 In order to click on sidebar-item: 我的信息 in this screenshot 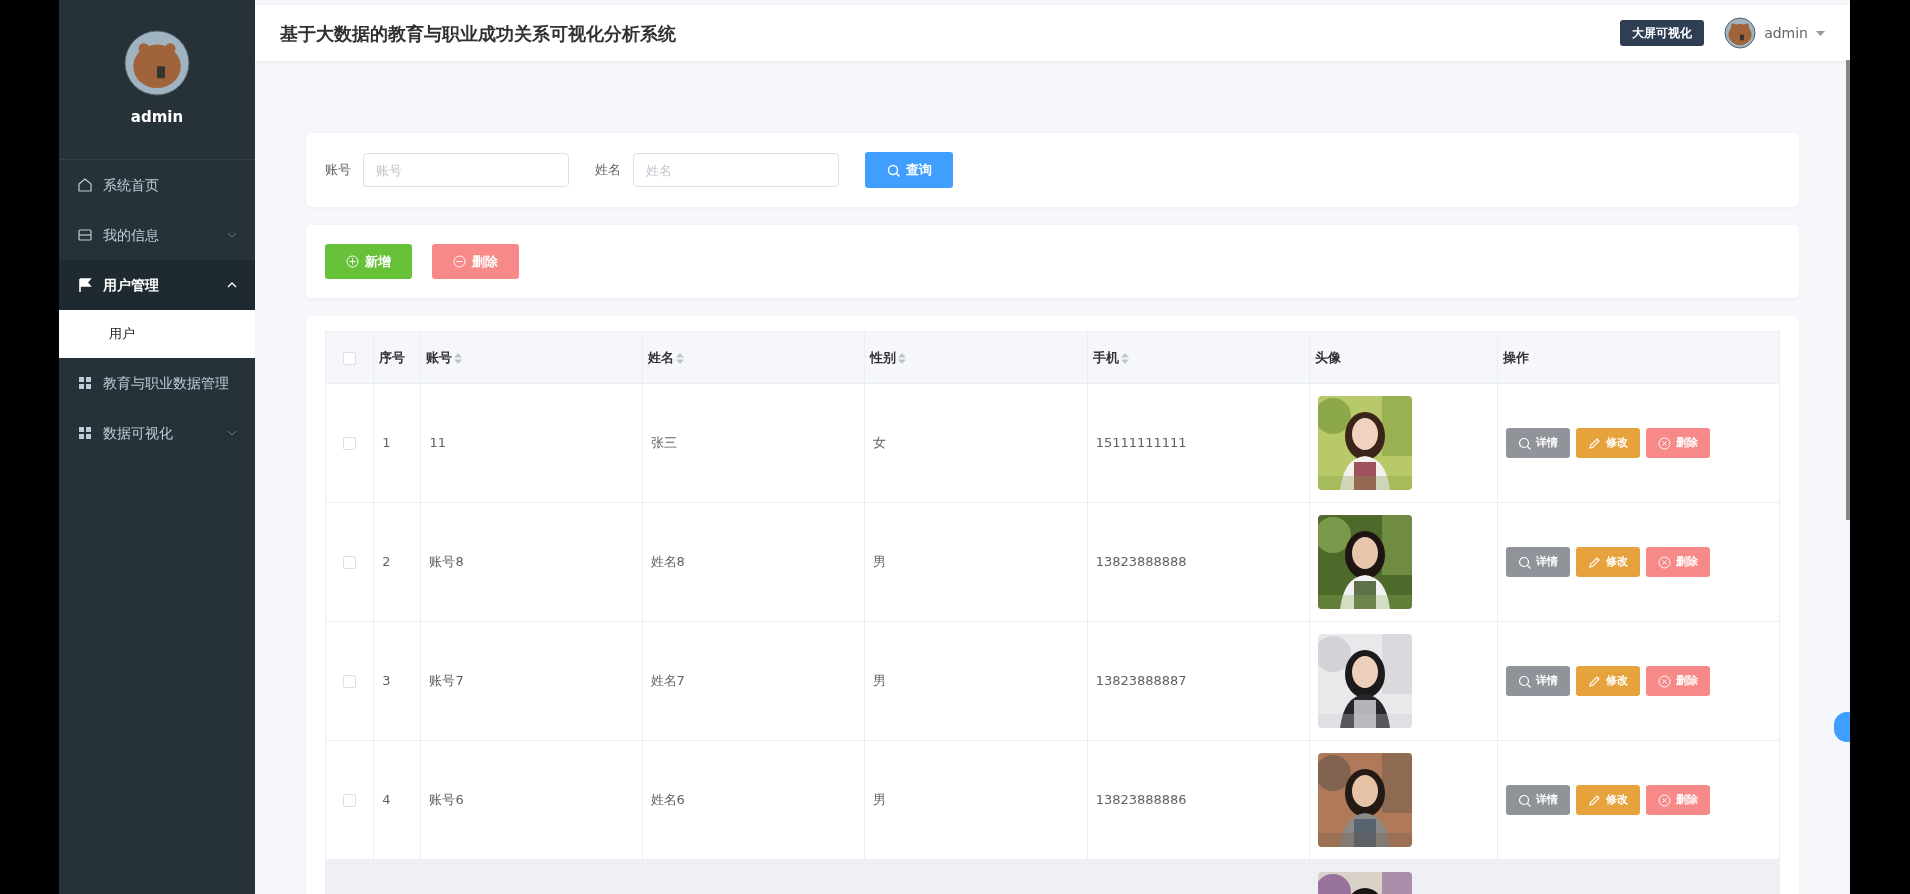, I will do `click(157, 235)`.